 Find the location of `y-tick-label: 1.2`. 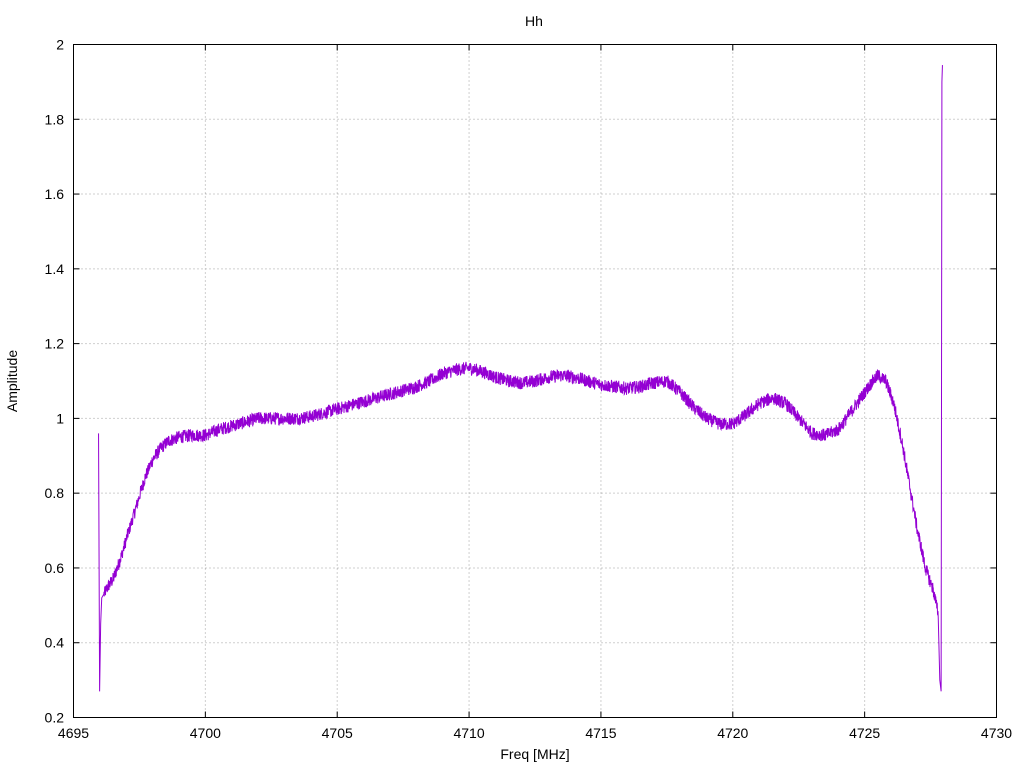

y-tick-label: 1.2 is located at coordinates (55, 344).